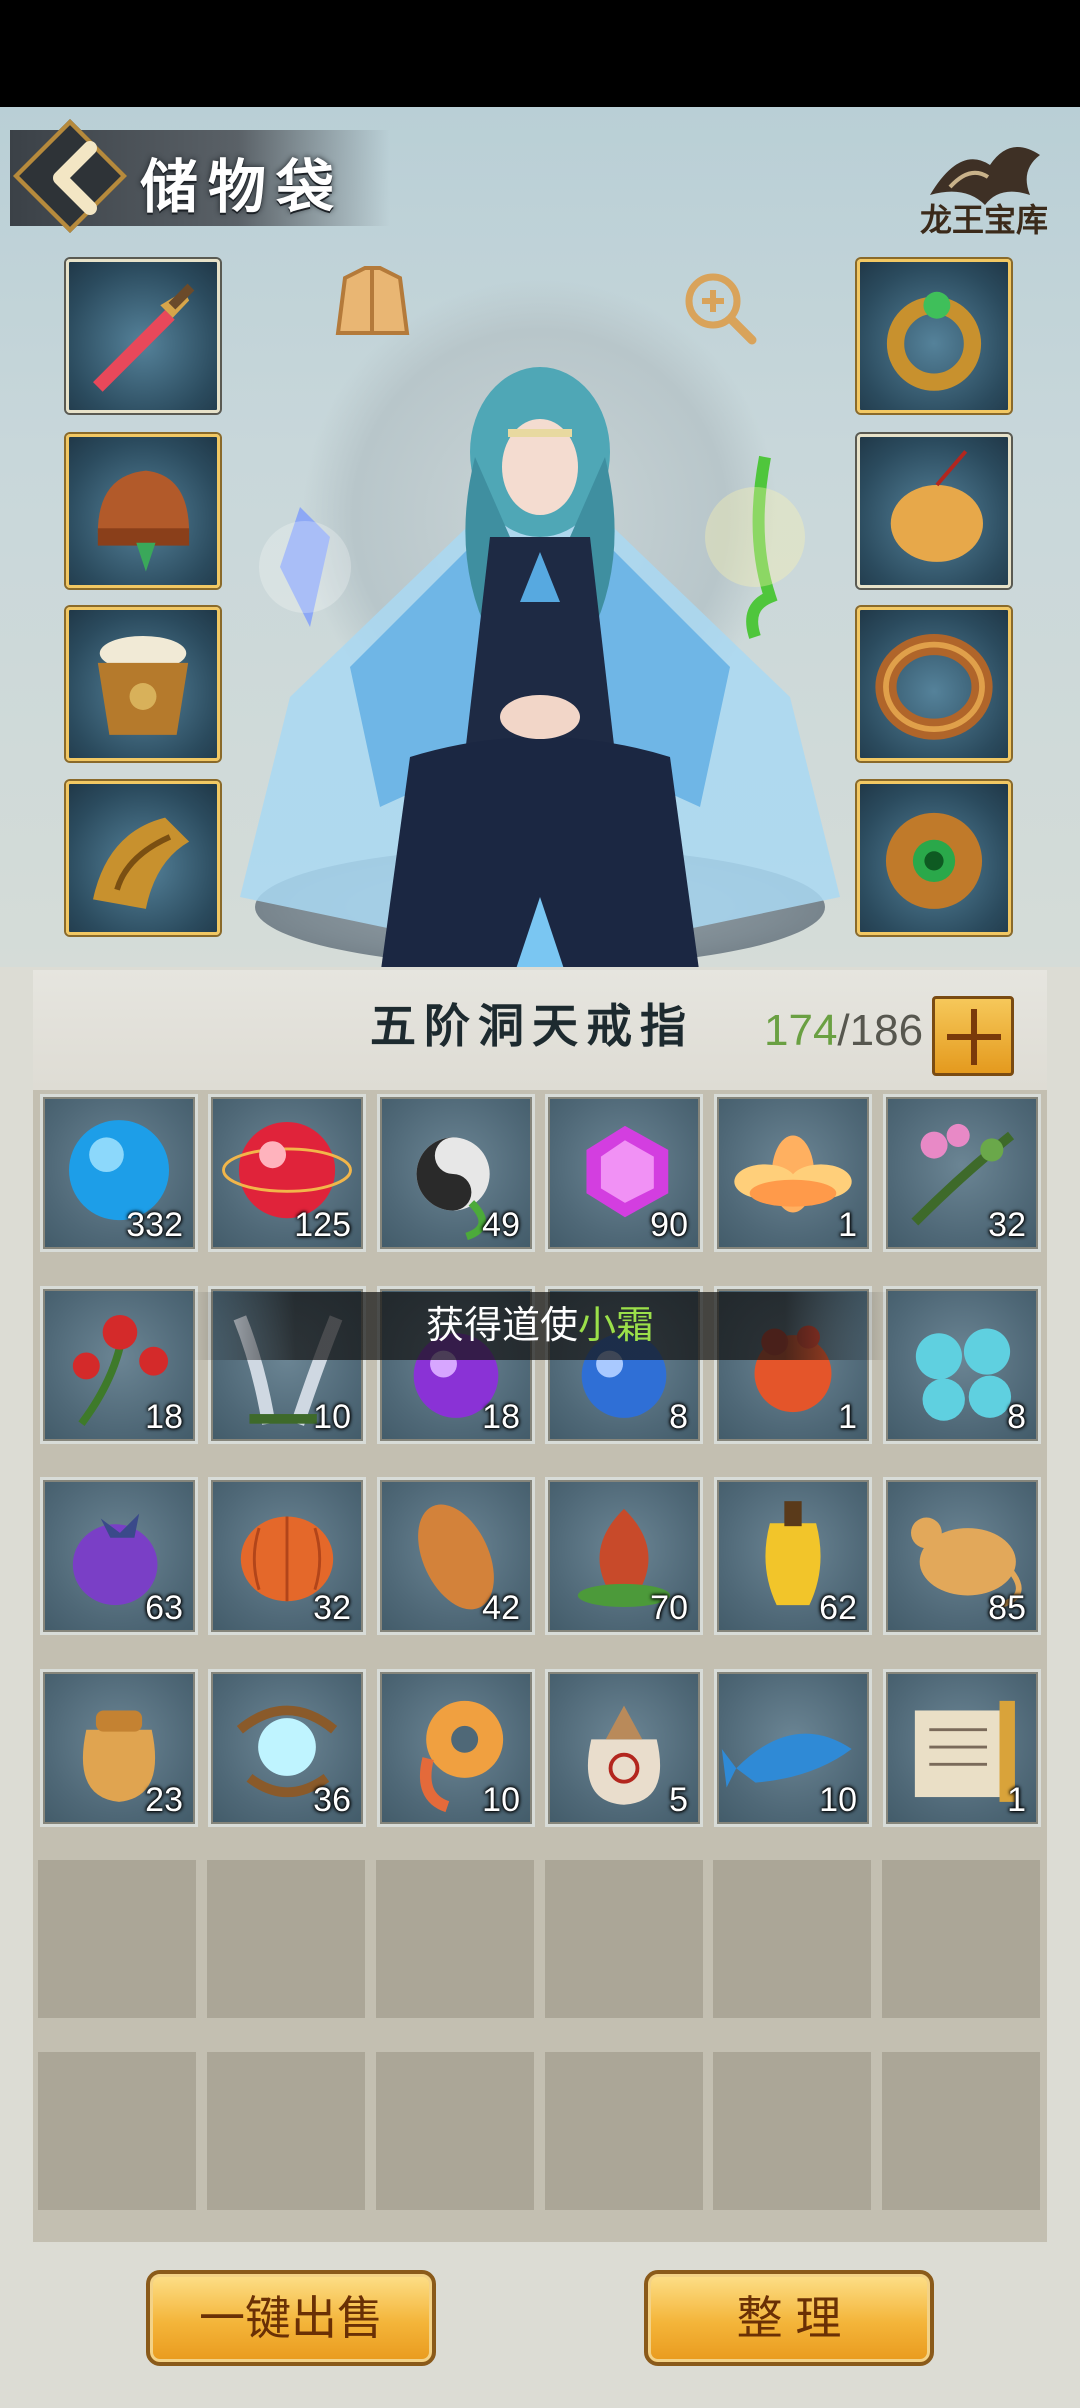 This screenshot has width=1080, height=2408. What do you see at coordinates (119, 1173) in the screenshot?
I see `inventory-slot: 332` at bounding box center [119, 1173].